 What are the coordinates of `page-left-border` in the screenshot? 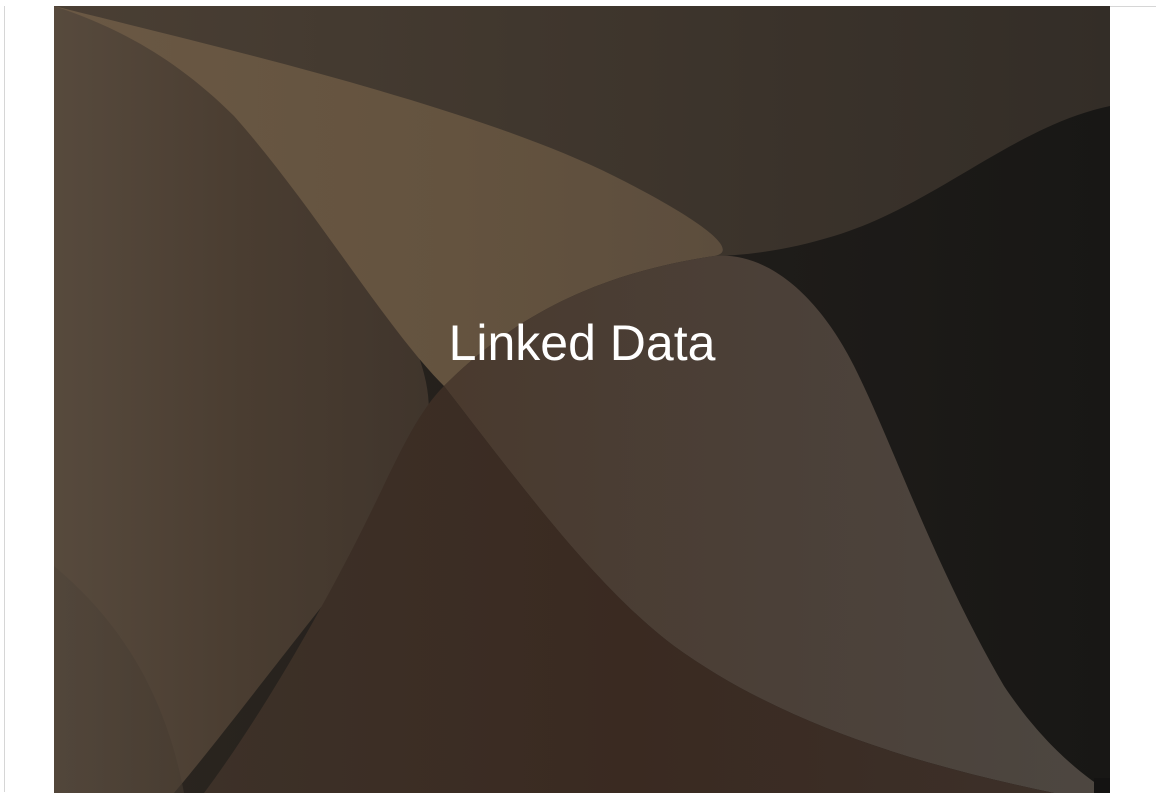 It's located at (4, 399).